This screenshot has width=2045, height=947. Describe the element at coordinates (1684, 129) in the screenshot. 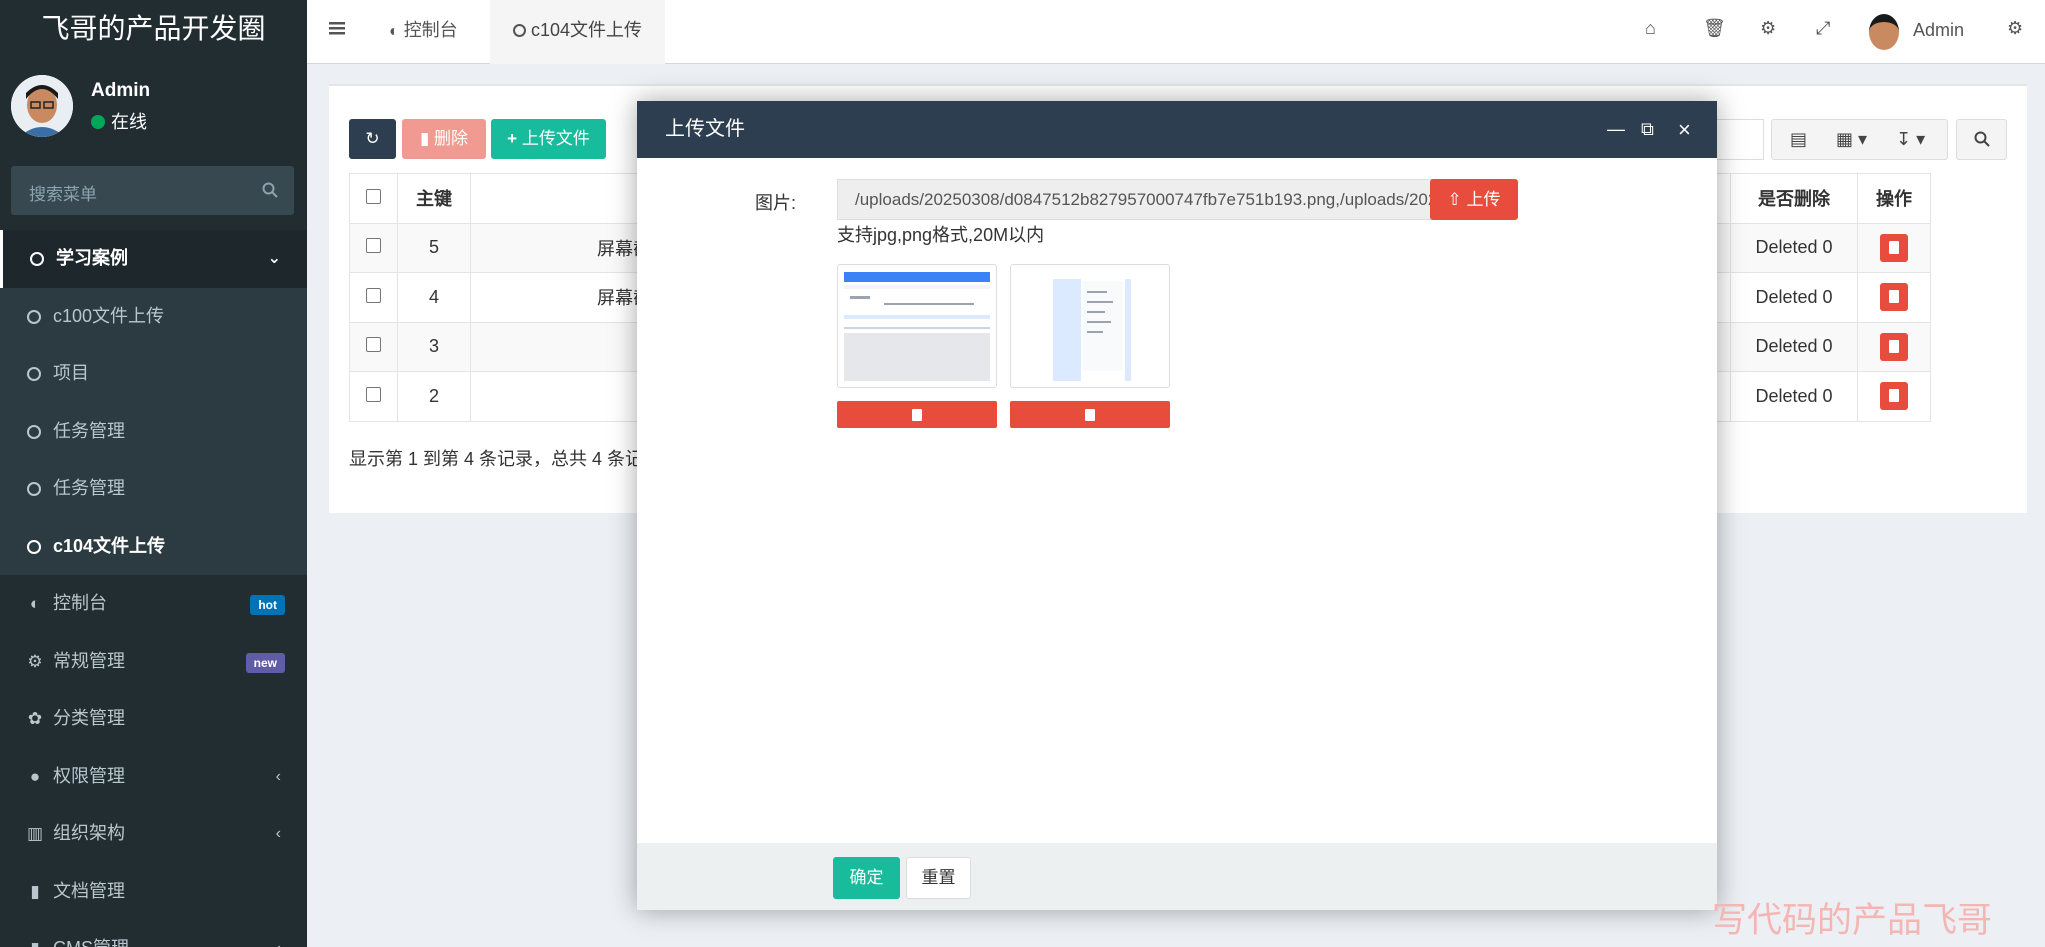

I see `close-icon: ×` at that location.